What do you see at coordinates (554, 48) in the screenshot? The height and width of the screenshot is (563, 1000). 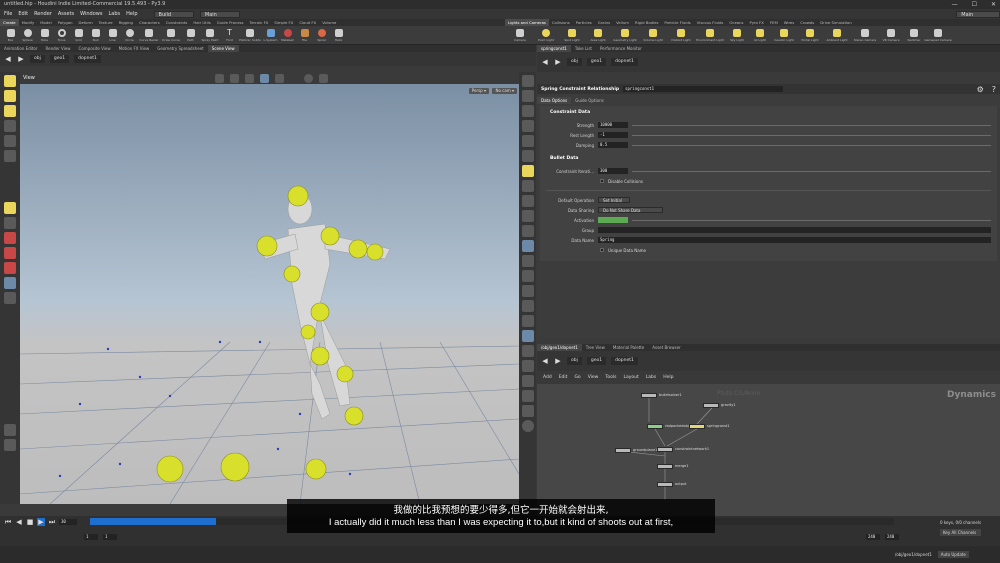 I see `tab-springconst1: springconst1` at bounding box center [554, 48].